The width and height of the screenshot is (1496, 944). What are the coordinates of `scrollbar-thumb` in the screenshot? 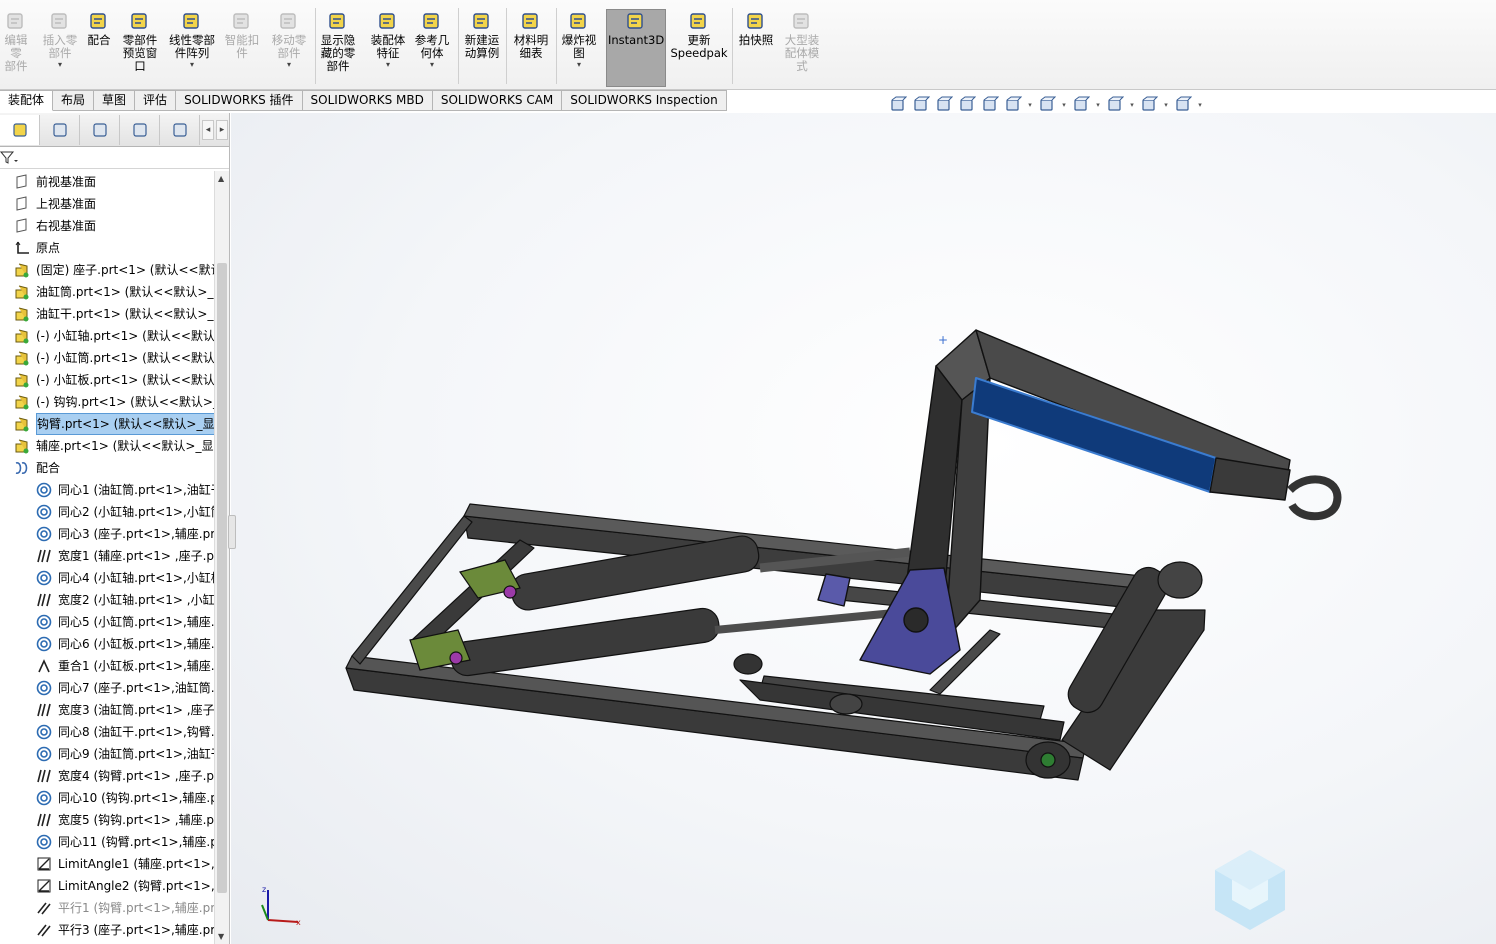 It's located at (222, 578).